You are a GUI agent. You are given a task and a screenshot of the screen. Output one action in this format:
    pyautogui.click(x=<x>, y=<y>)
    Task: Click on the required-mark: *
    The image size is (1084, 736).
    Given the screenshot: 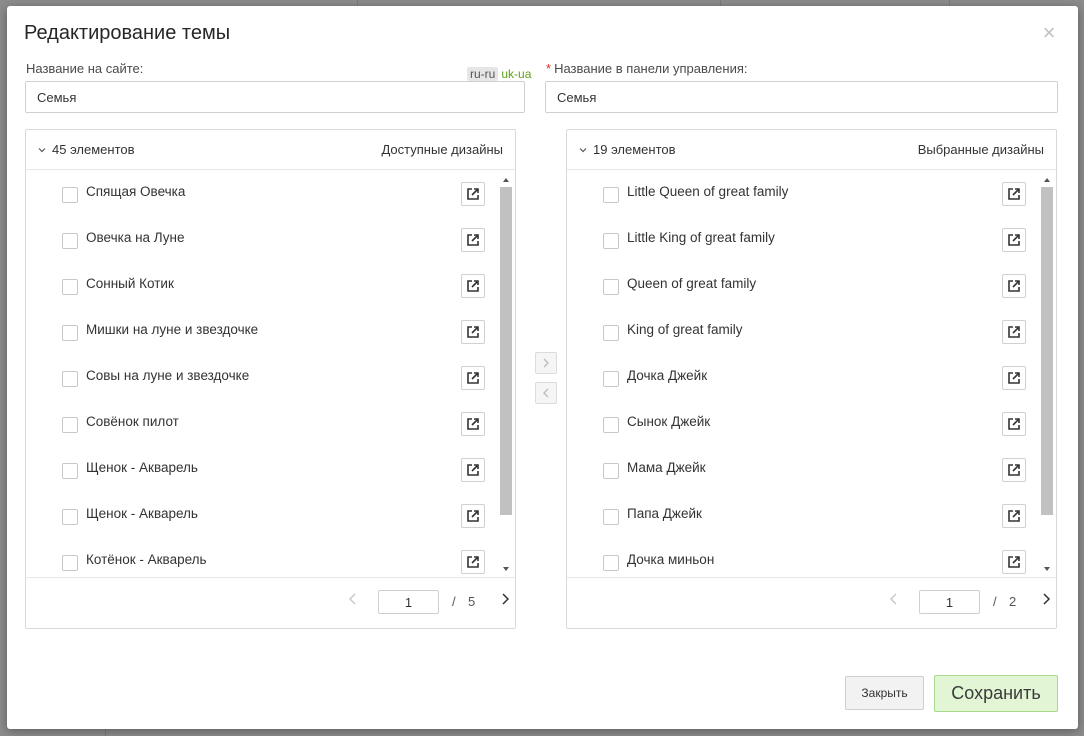 What is the action you would take?
    pyautogui.click(x=549, y=68)
    